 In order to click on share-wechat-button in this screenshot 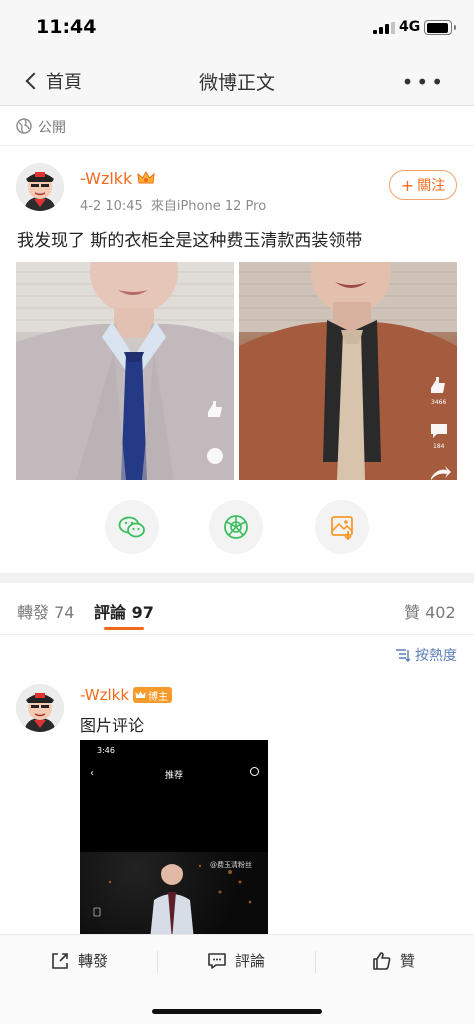, I will do `click(132, 527)`.